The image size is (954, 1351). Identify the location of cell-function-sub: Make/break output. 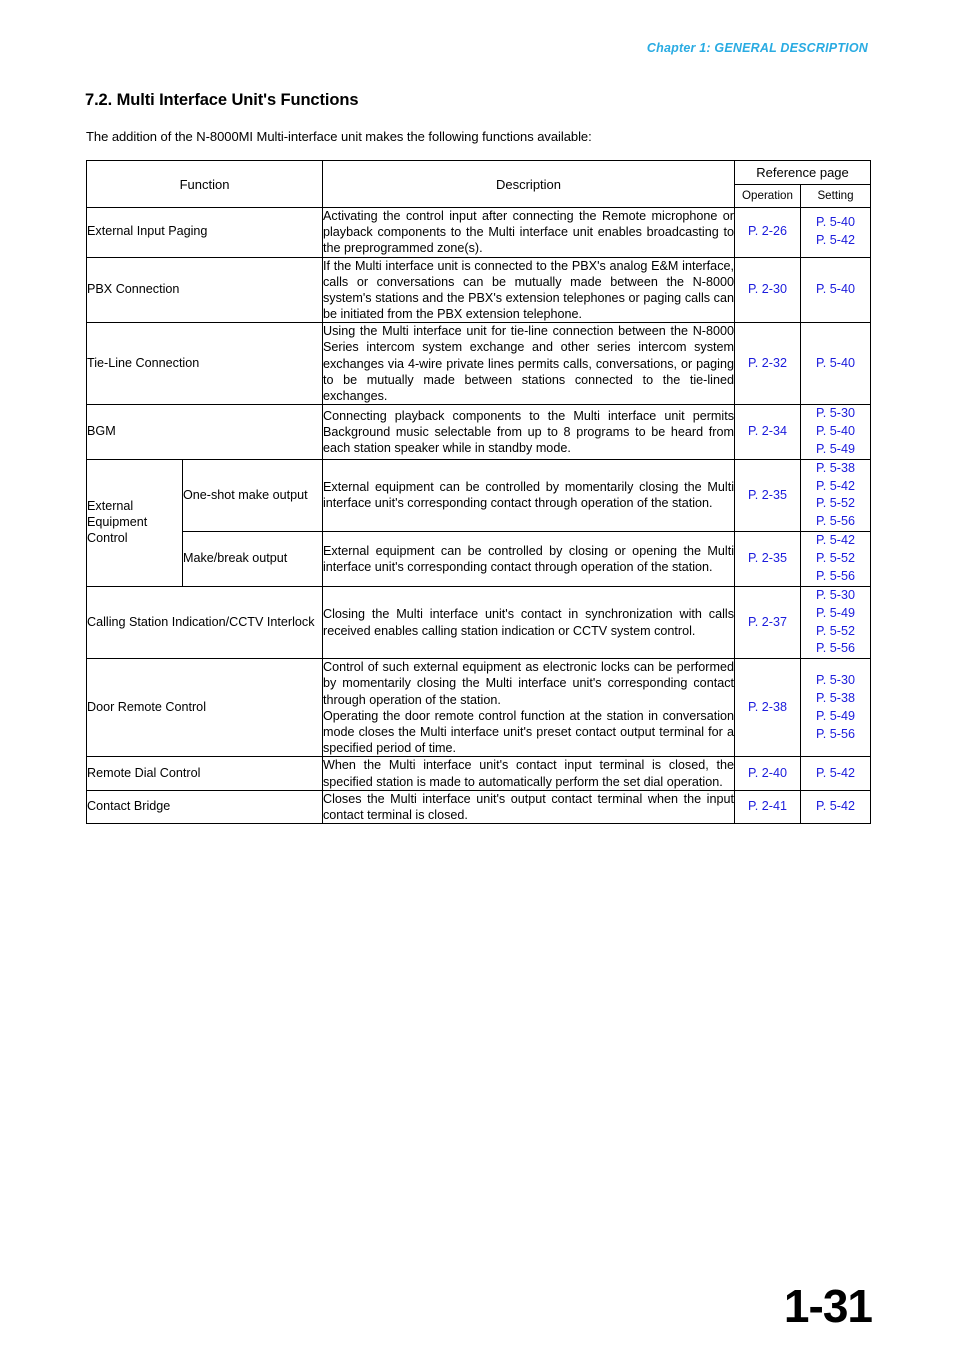
(252, 559).